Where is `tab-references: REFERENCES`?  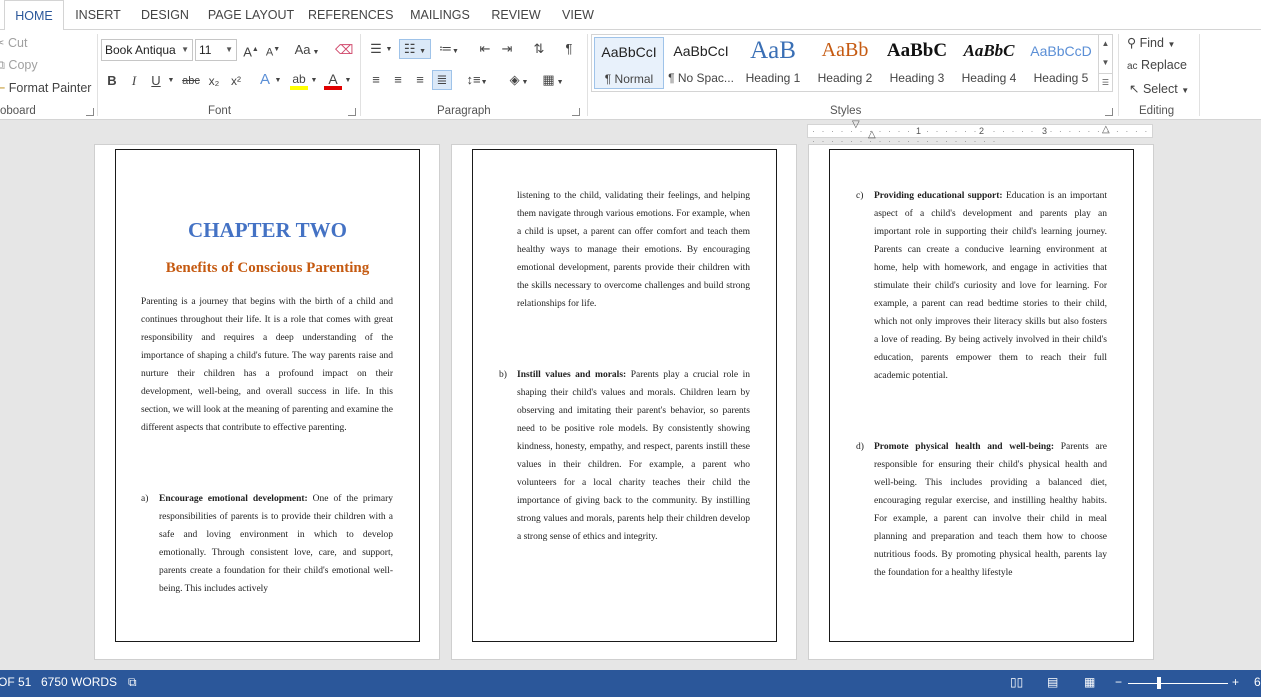 tab-references: REFERENCES is located at coordinates (350, 15).